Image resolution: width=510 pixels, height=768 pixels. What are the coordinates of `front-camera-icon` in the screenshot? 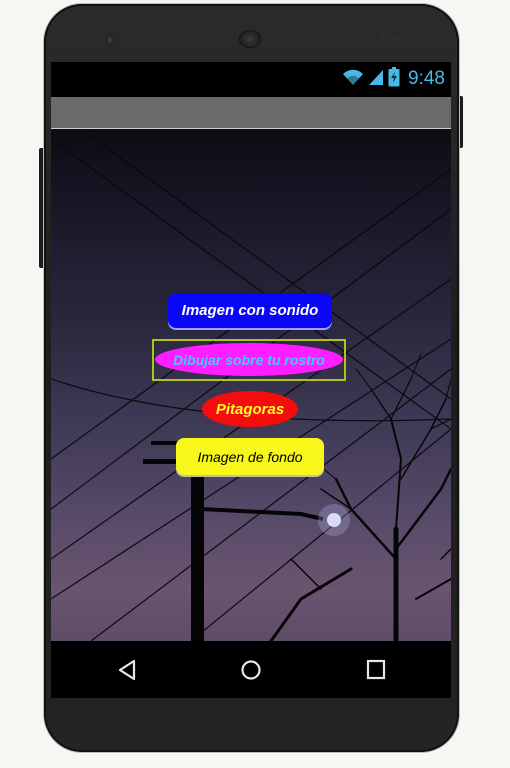 It's located at (110, 40).